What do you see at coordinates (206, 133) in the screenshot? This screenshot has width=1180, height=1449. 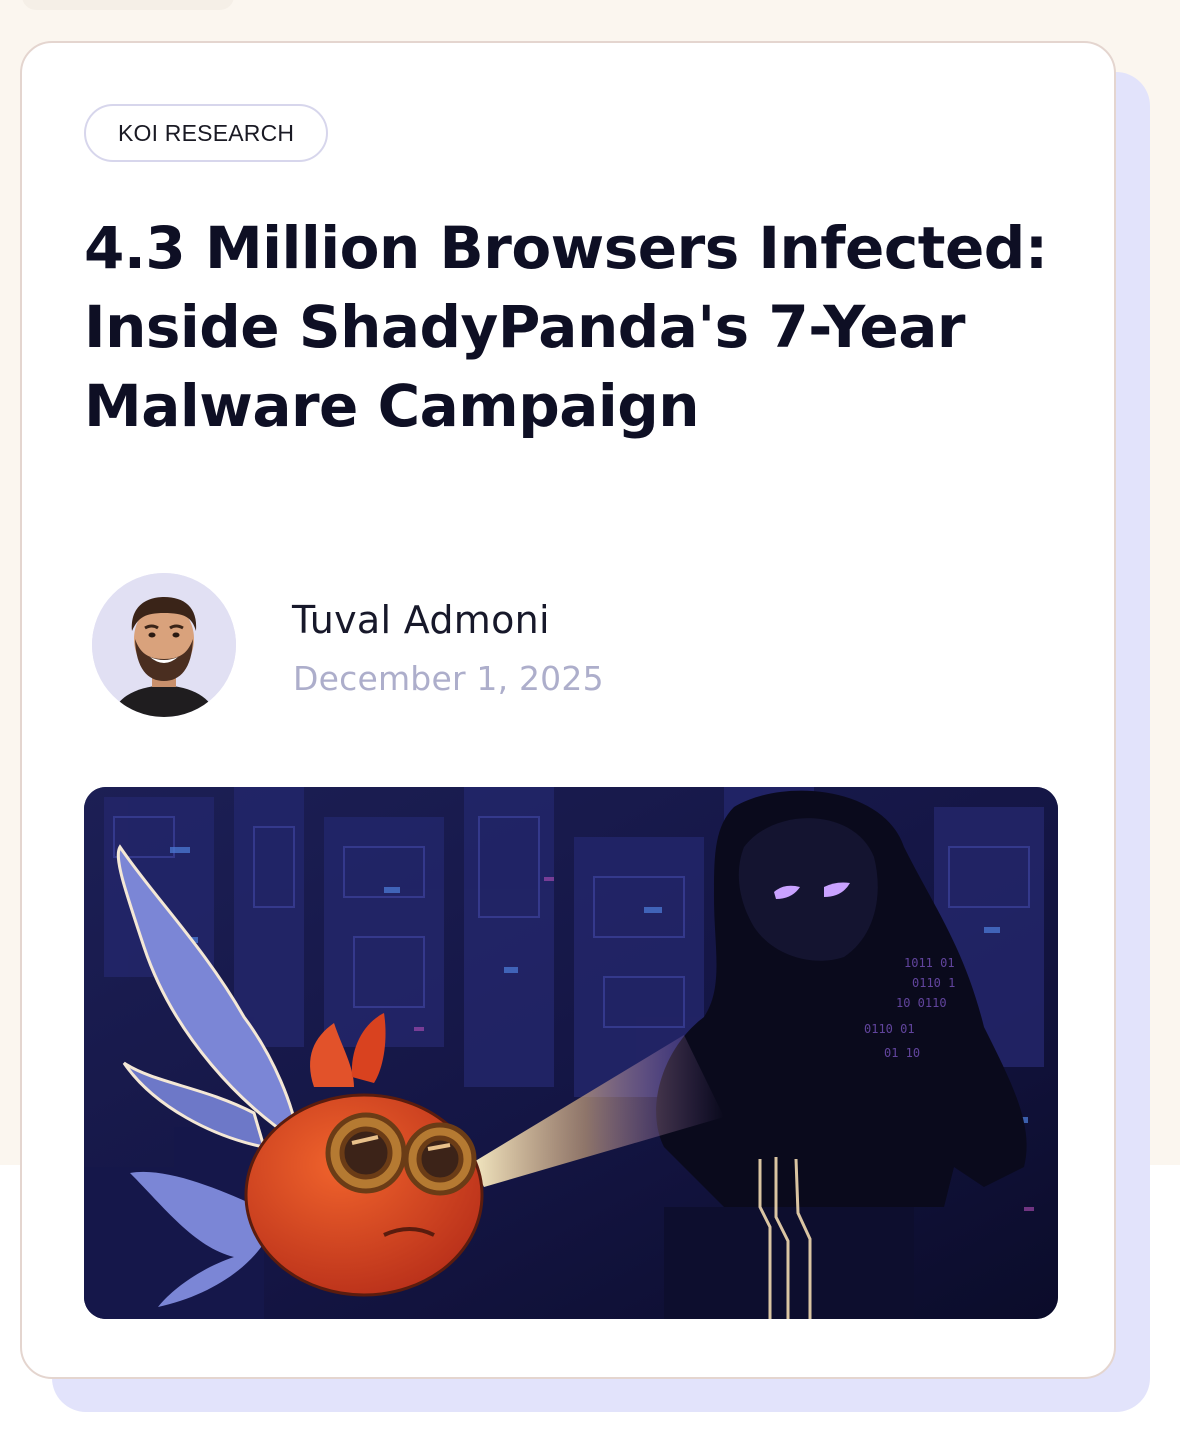 I see `category-tag: KOI RESEARCH` at bounding box center [206, 133].